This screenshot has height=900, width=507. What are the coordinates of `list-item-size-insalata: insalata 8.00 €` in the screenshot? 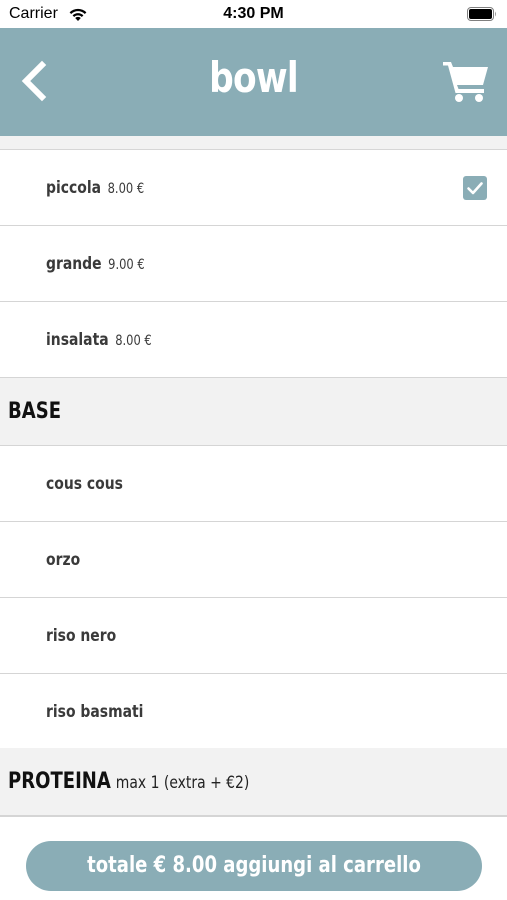 It's located at (253, 340).